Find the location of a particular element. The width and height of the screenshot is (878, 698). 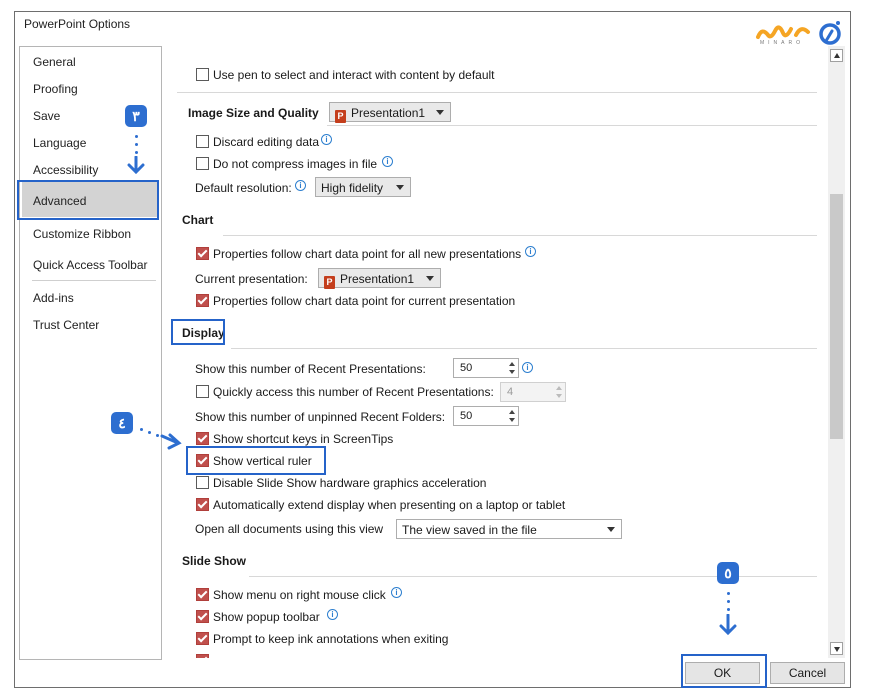

recent-presentations-value: 50 is located at coordinates (466, 368).